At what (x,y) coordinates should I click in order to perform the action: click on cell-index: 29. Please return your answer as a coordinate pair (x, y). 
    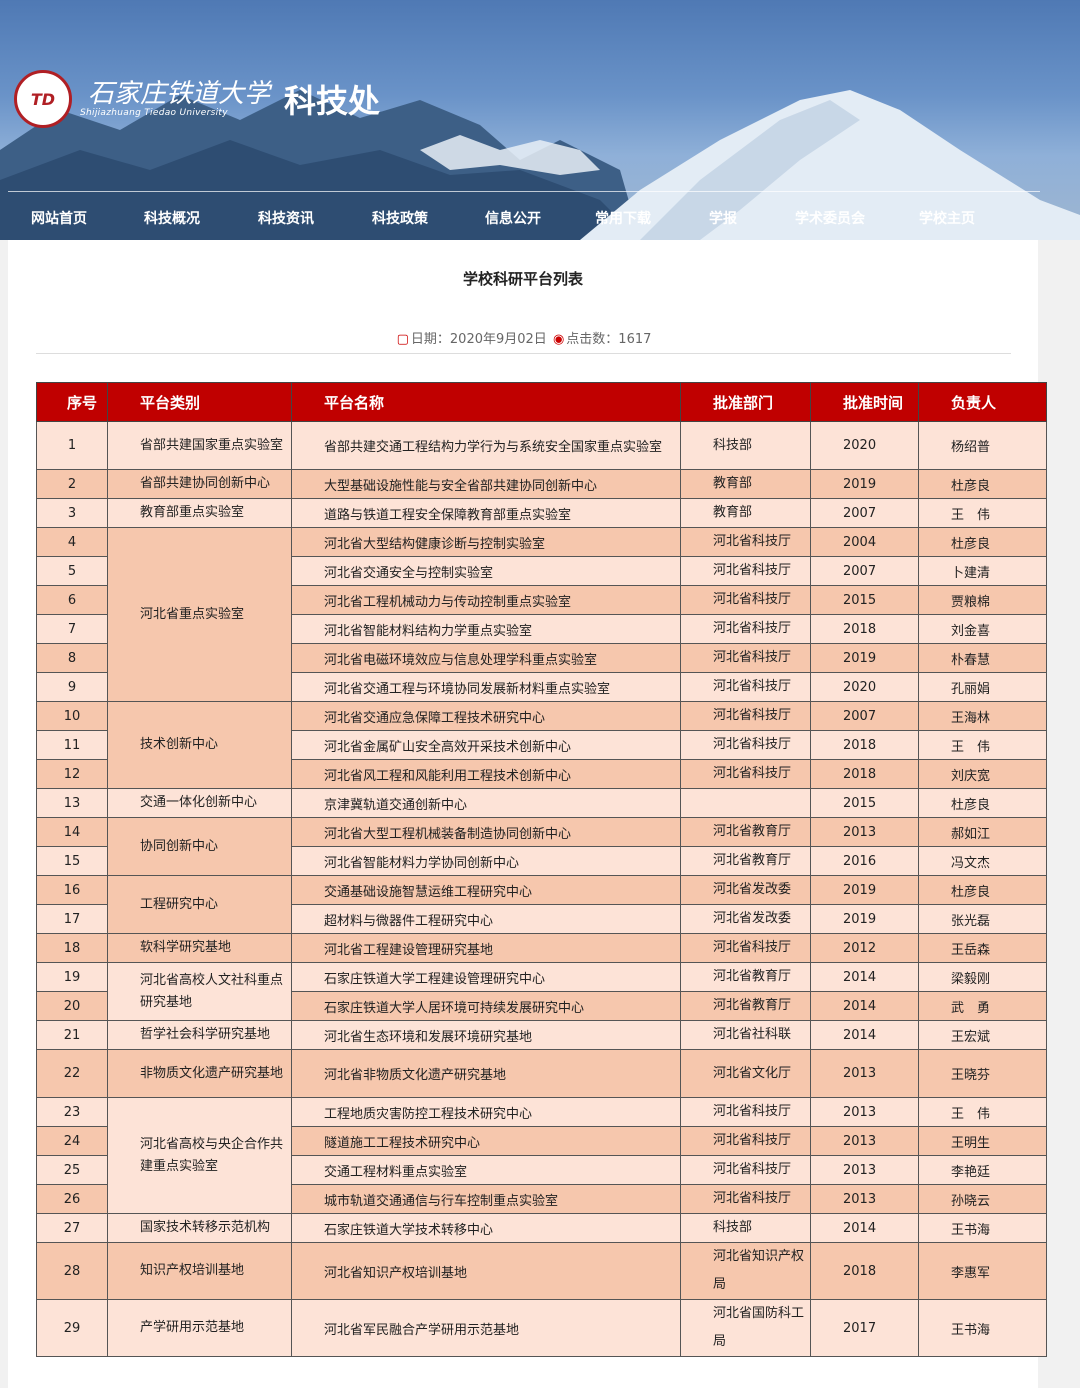
    Looking at the image, I should click on (72, 1328).